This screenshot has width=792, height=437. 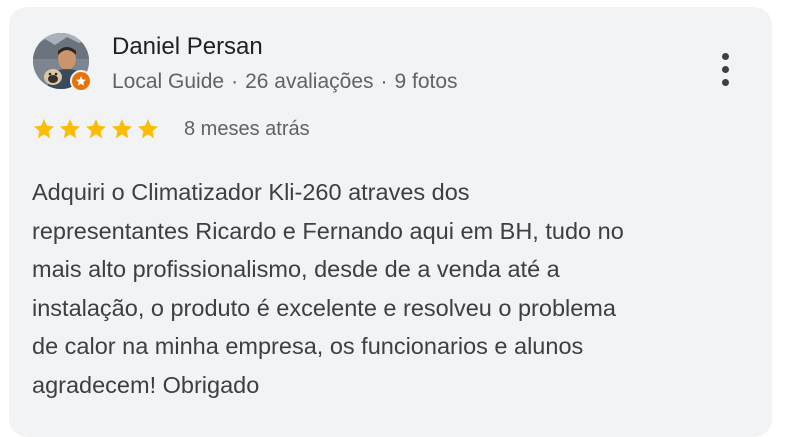 I want to click on local-guide-badge, so click(x=81, y=81).